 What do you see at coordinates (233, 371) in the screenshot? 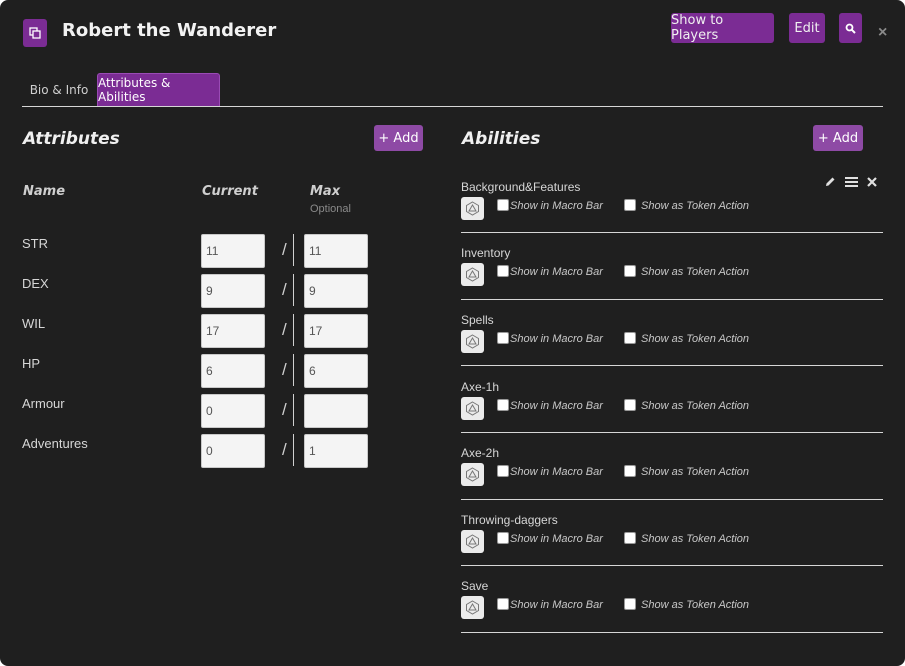
I see `attribute-current-input: 6` at bounding box center [233, 371].